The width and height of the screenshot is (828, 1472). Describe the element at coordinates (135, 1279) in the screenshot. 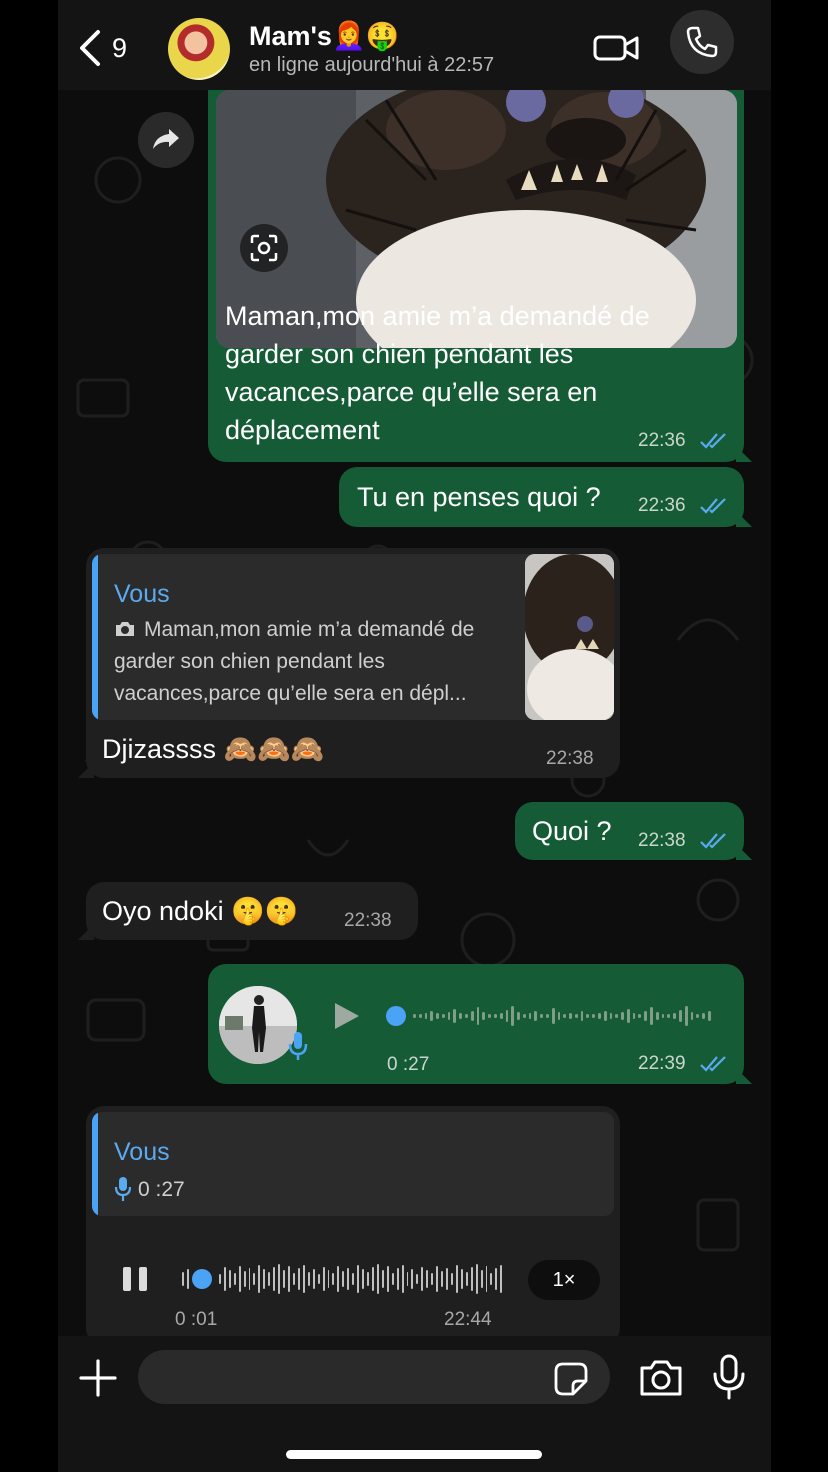

I see `pause-icon` at that location.